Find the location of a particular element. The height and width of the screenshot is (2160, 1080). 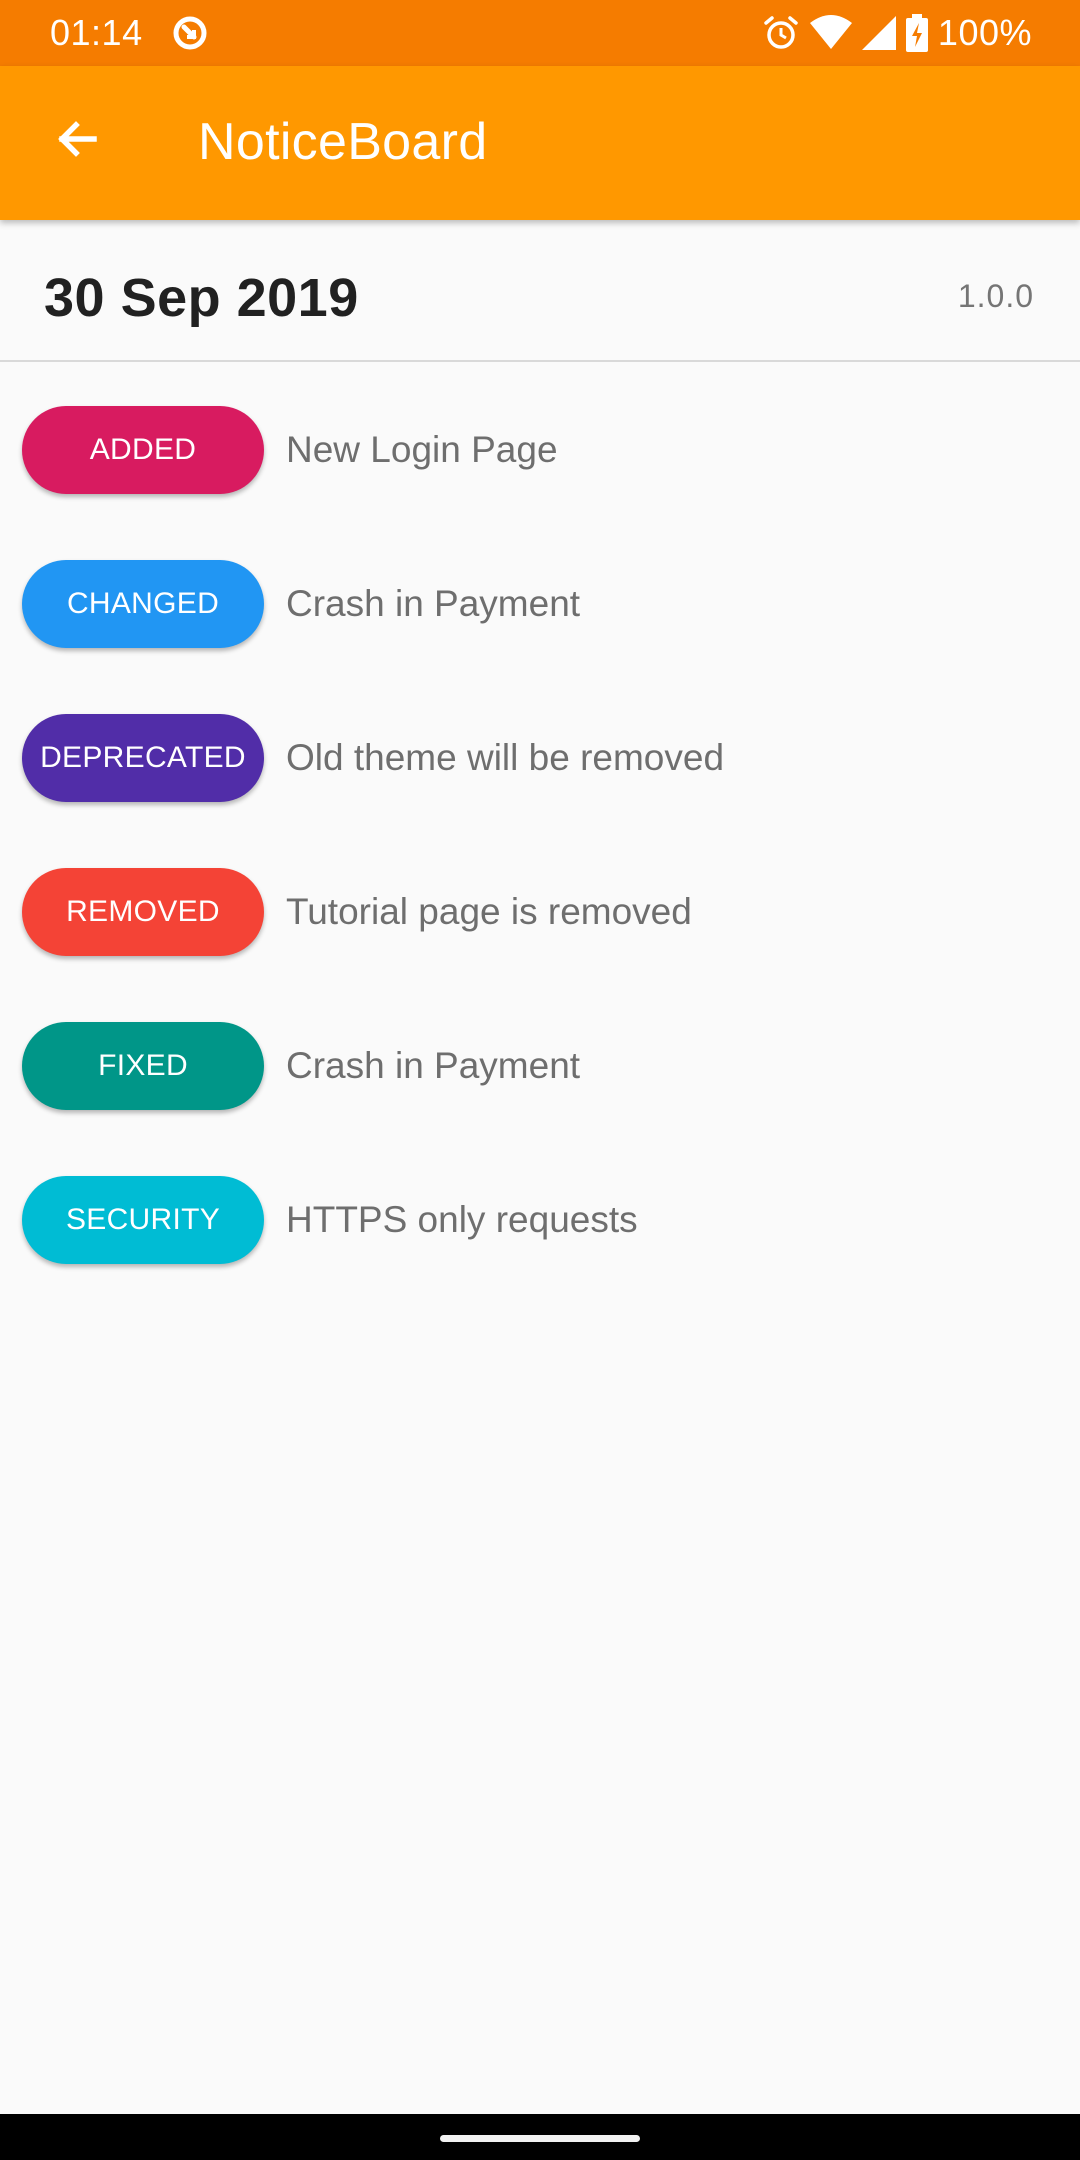

change-text: Tutorial page is removed is located at coordinates (489, 911).